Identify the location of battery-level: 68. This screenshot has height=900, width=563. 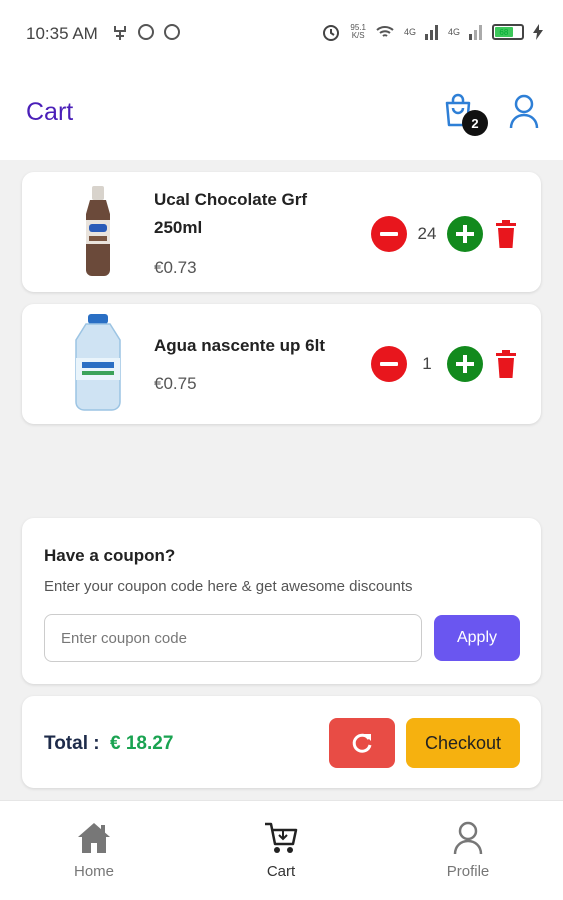
(504, 32).